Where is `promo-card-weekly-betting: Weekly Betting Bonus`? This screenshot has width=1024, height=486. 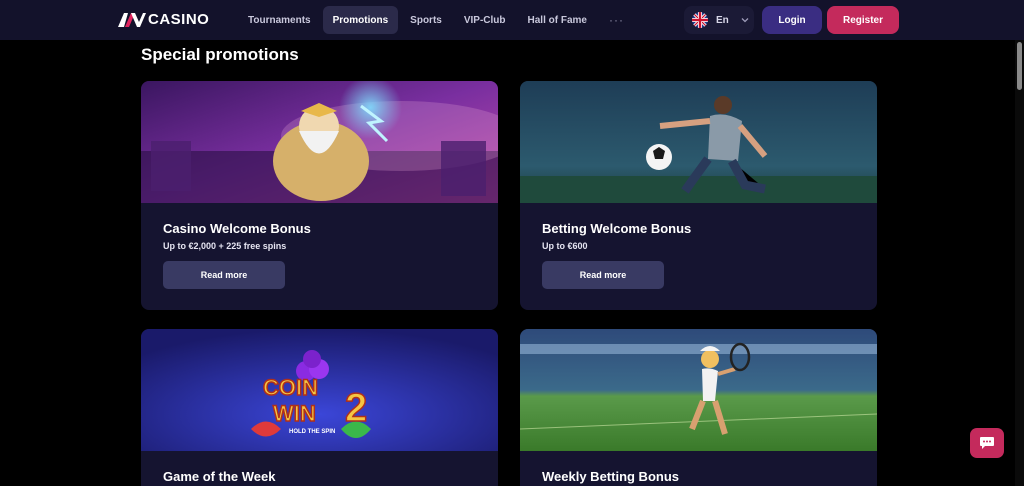
promo-card-weekly-betting: Weekly Betting Bonus is located at coordinates (698, 407).